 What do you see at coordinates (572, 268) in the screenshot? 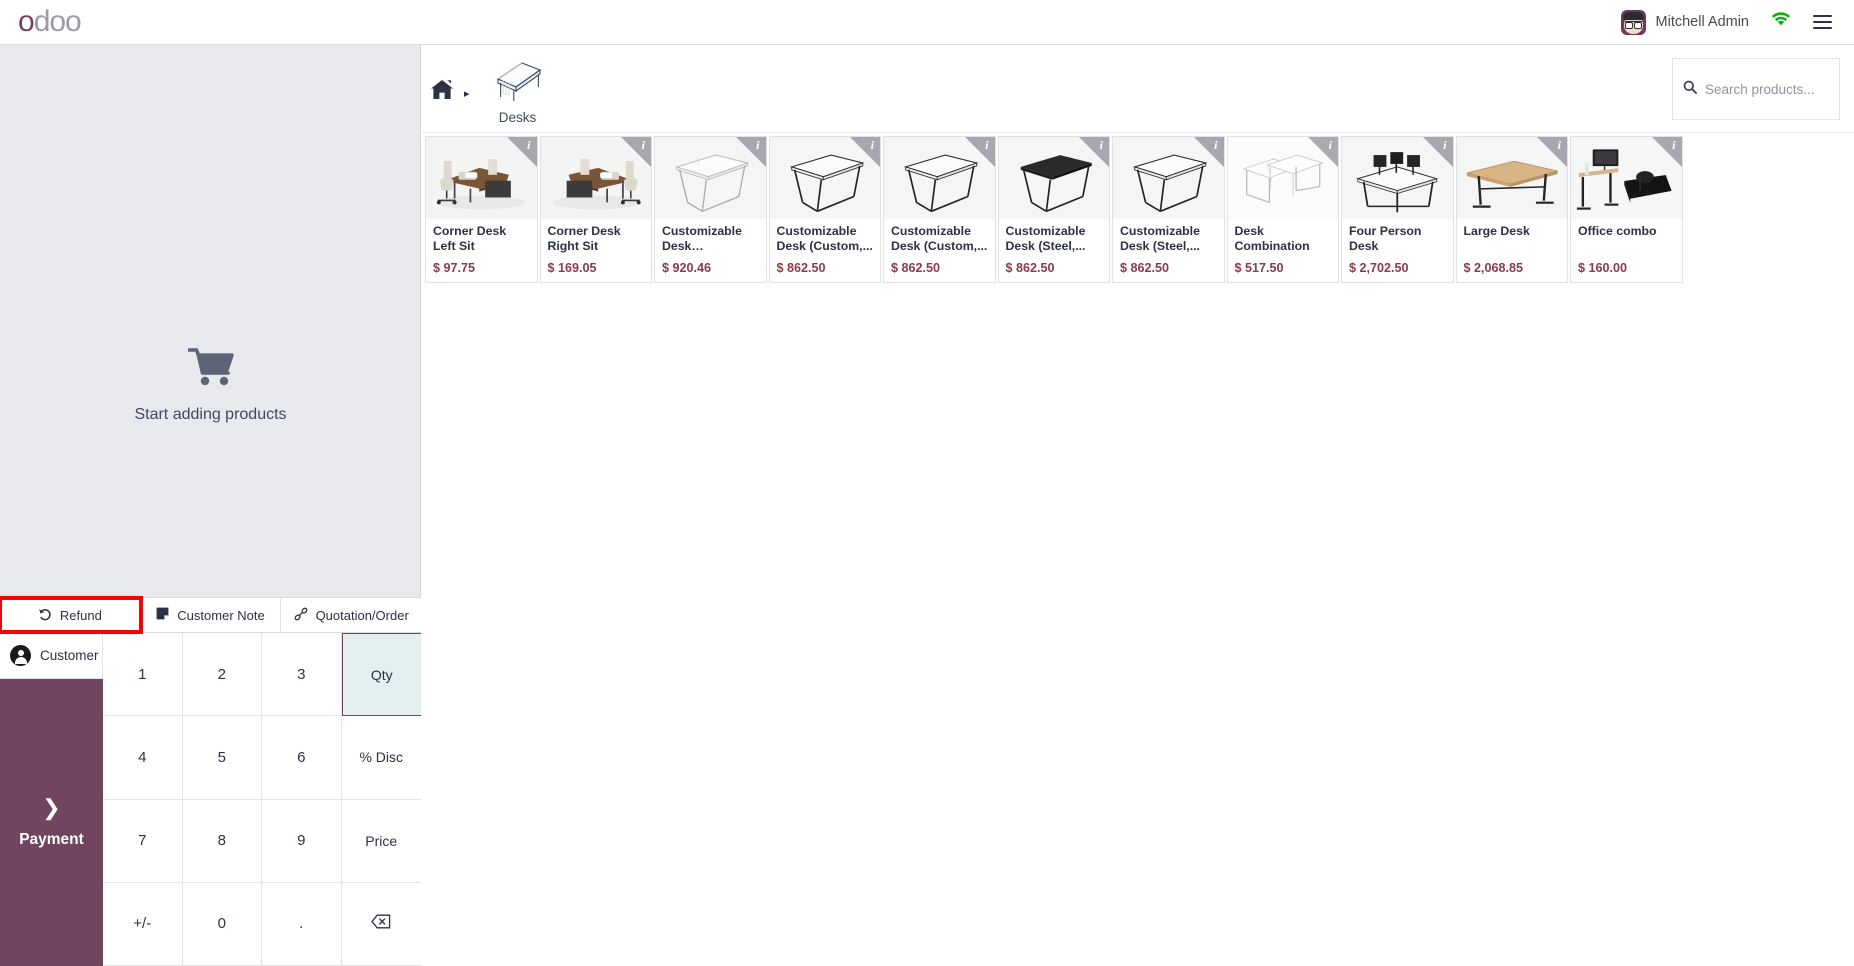
I see `product-price: $ 169.05` at bounding box center [572, 268].